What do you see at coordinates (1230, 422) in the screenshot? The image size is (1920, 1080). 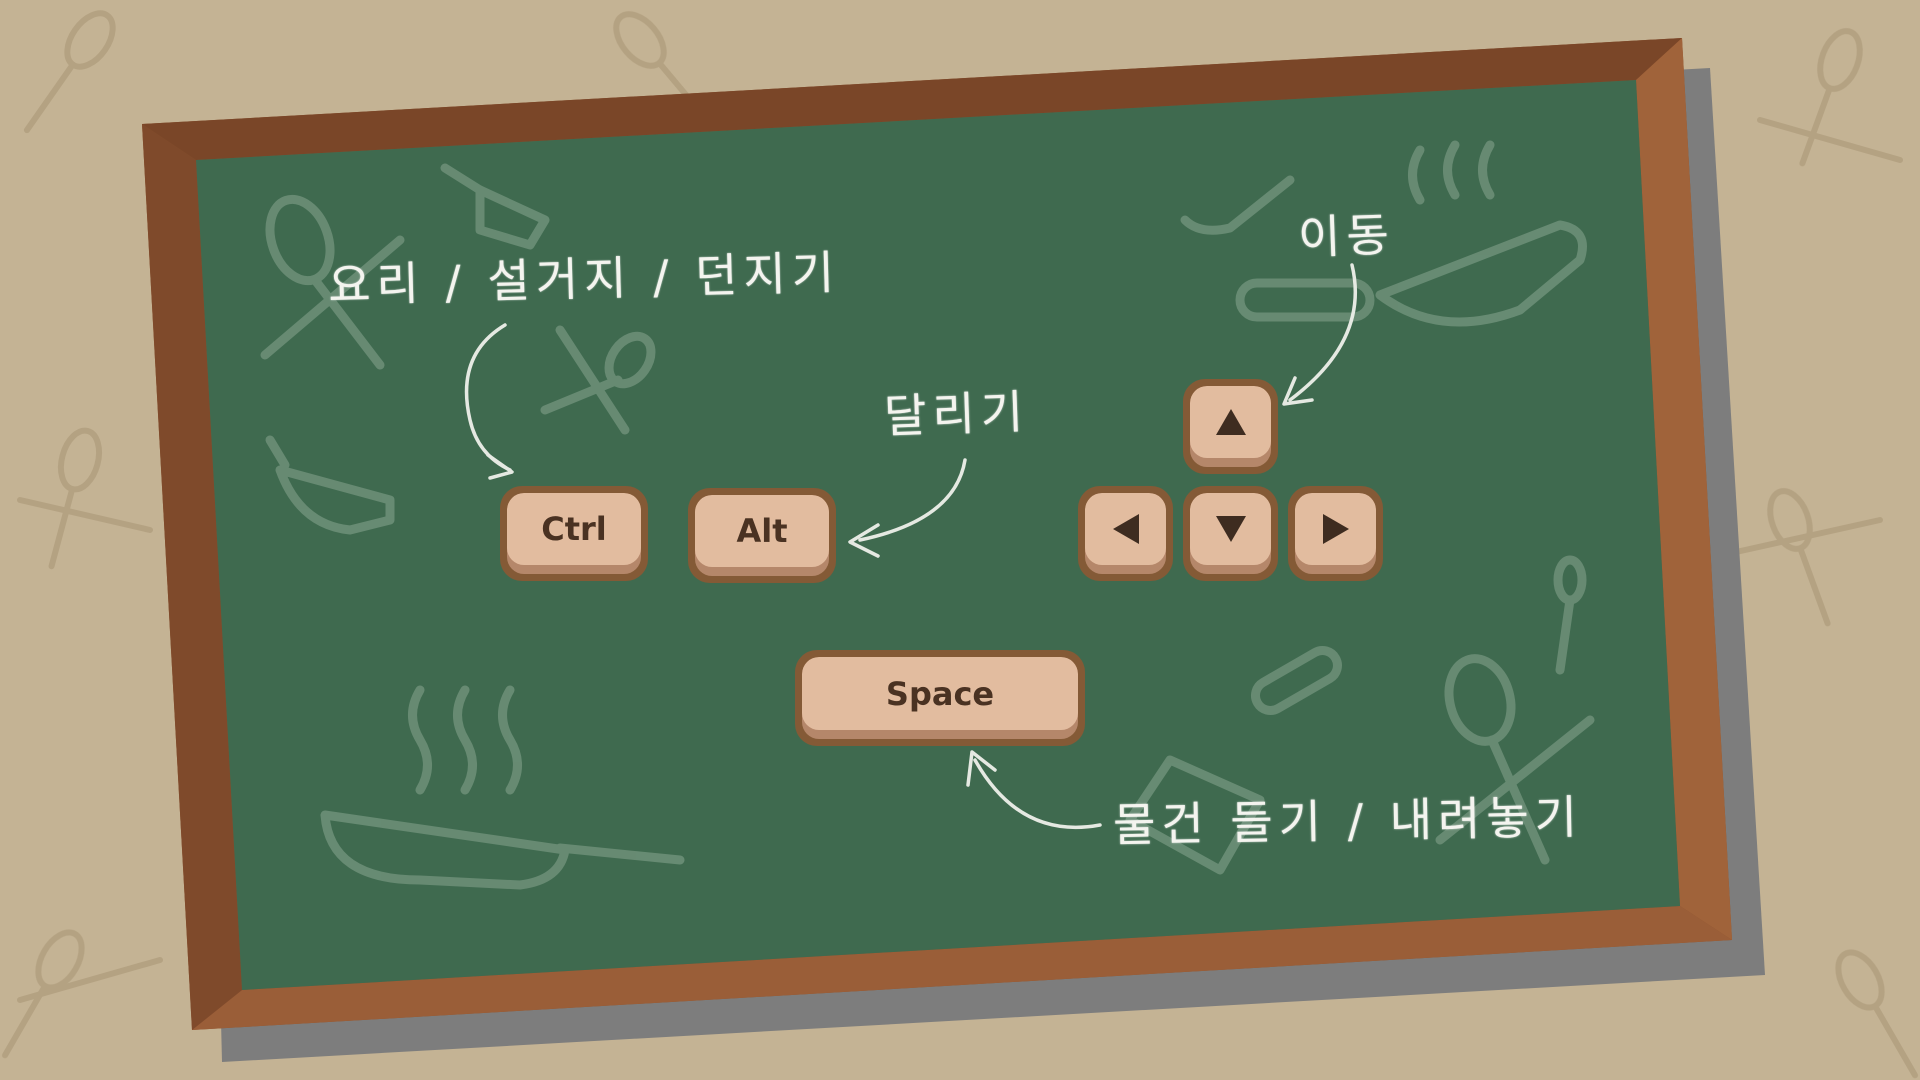 I see `arrow-up-icon` at bounding box center [1230, 422].